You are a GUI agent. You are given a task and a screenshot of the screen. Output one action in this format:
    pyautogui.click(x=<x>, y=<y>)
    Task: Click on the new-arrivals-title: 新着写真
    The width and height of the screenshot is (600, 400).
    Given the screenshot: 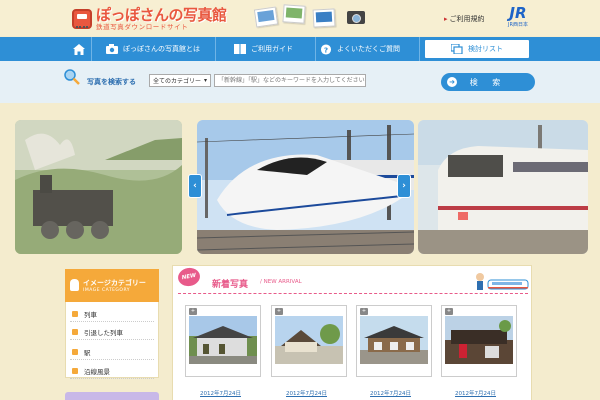 What is the action you would take?
    pyautogui.click(x=230, y=285)
    